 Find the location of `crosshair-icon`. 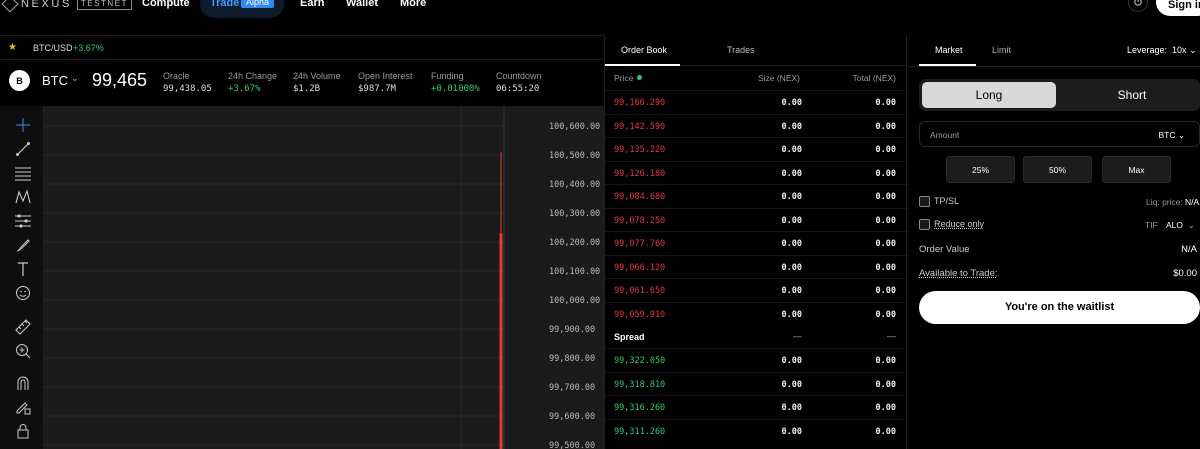

crosshair-icon is located at coordinates (23, 125).